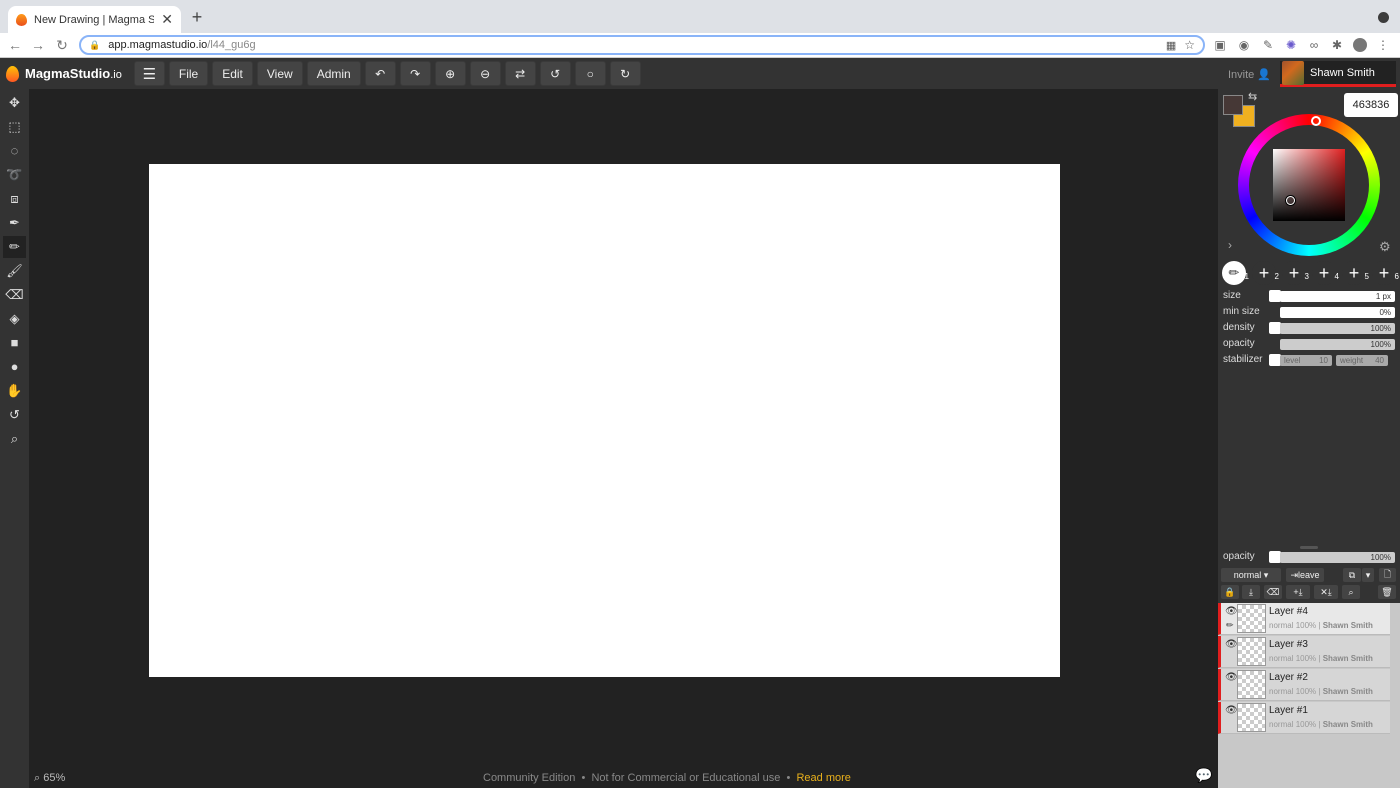 Image resolution: width=1400 pixels, height=788 pixels. Describe the element at coordinates (15, 45) in the screenshot. I see `back-icon: ←` at that location.